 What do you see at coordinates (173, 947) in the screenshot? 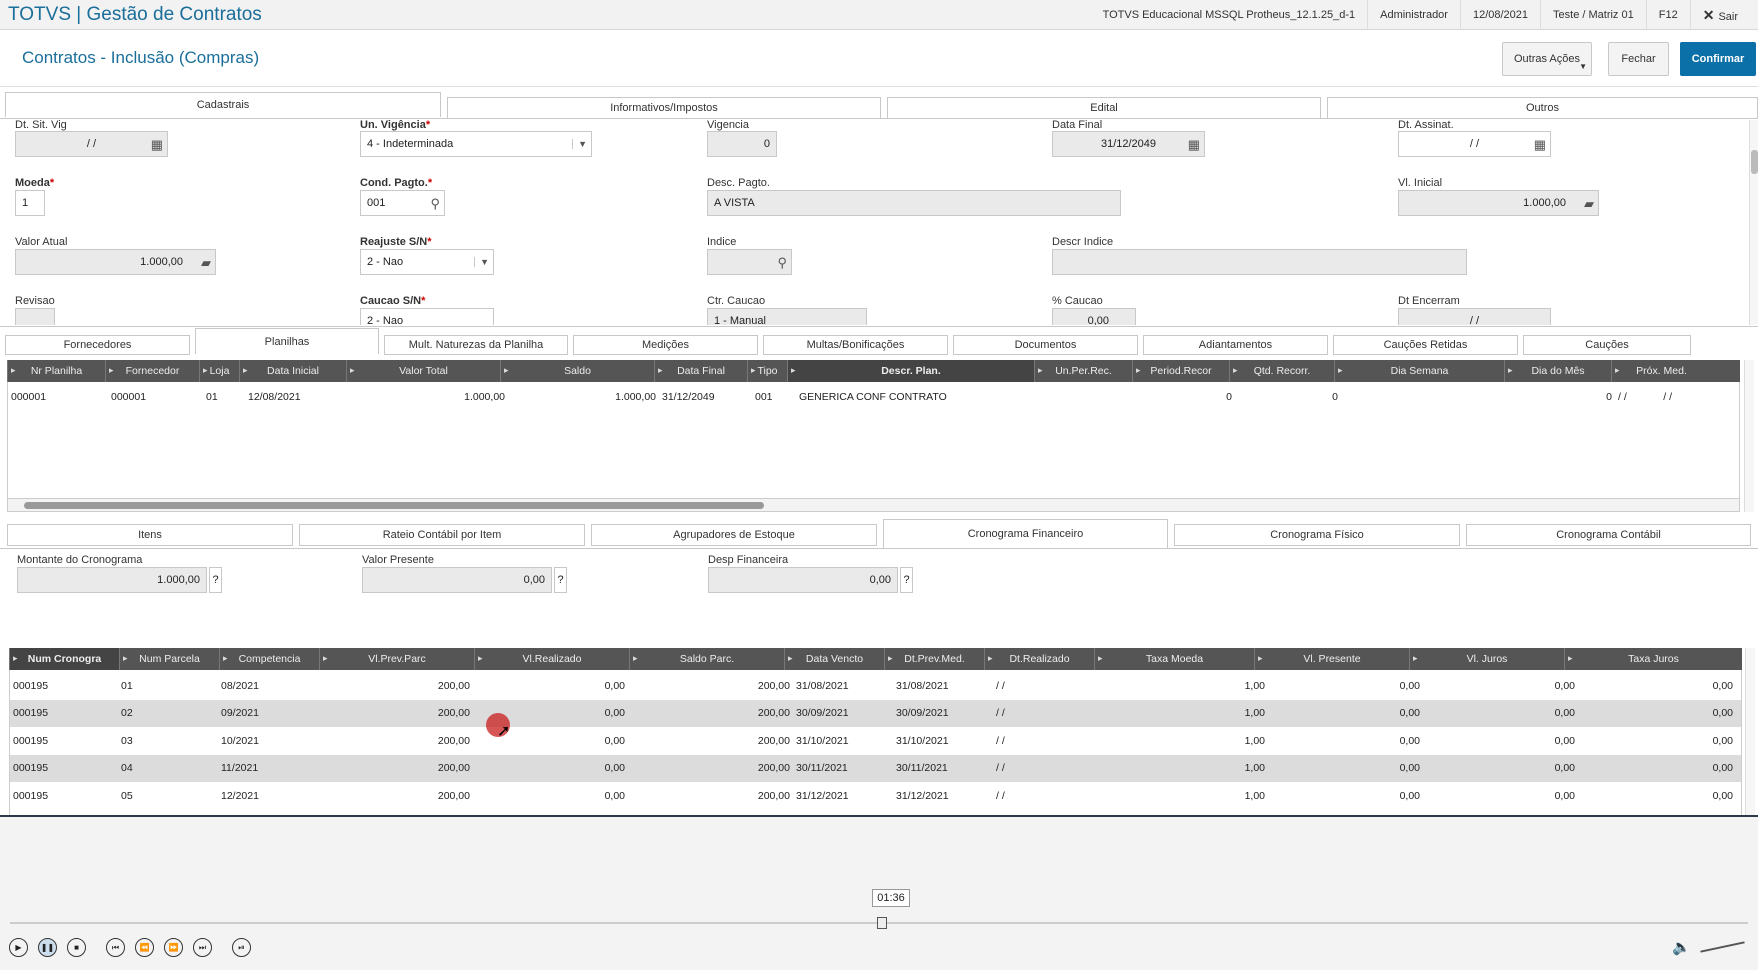
I see `forward-icon: ⏩` at bounding box center [173, 947].